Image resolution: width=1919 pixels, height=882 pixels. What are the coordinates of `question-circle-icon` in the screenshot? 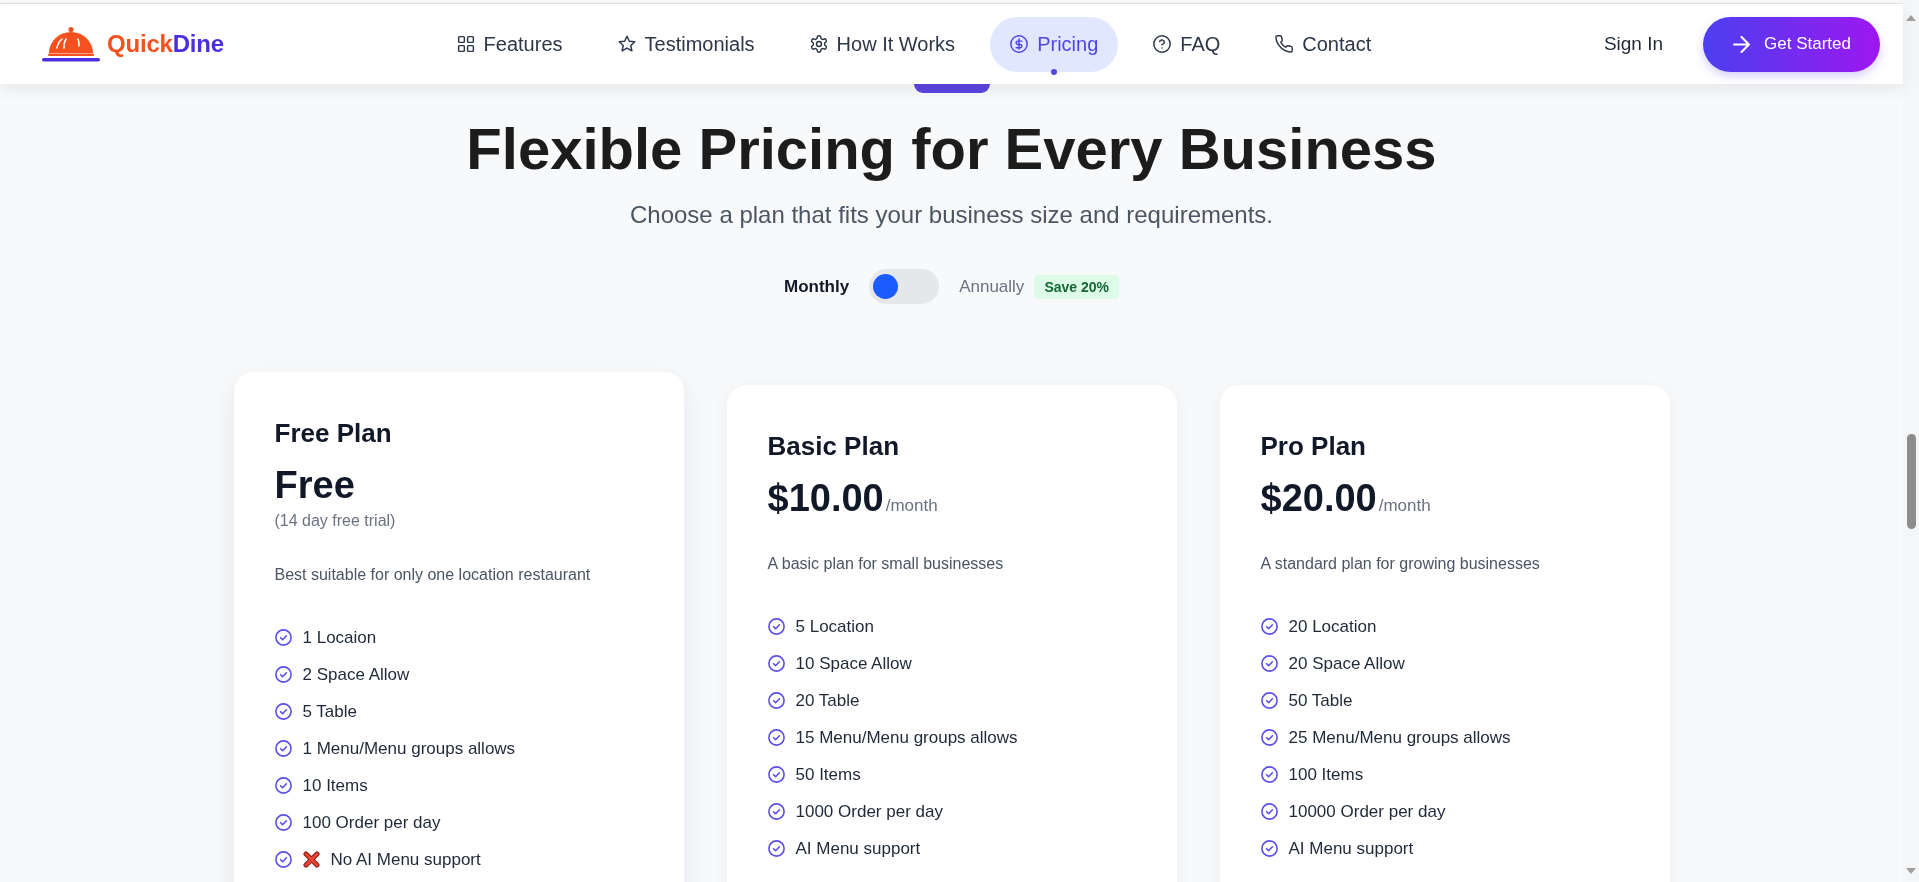 It's located at (1162, 44).